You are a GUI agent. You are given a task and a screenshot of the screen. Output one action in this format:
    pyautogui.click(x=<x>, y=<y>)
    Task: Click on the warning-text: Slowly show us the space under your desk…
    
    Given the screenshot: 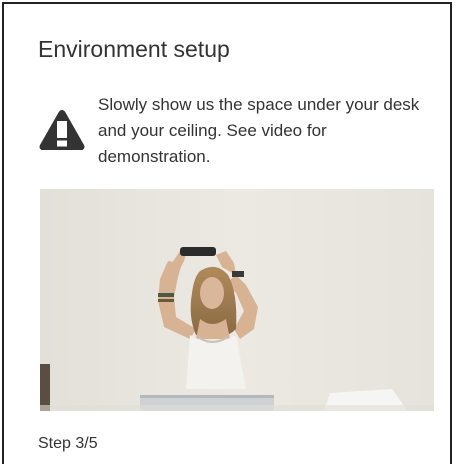 What is the action you would take?
    pyautogui.click(x=259, y=130)
    